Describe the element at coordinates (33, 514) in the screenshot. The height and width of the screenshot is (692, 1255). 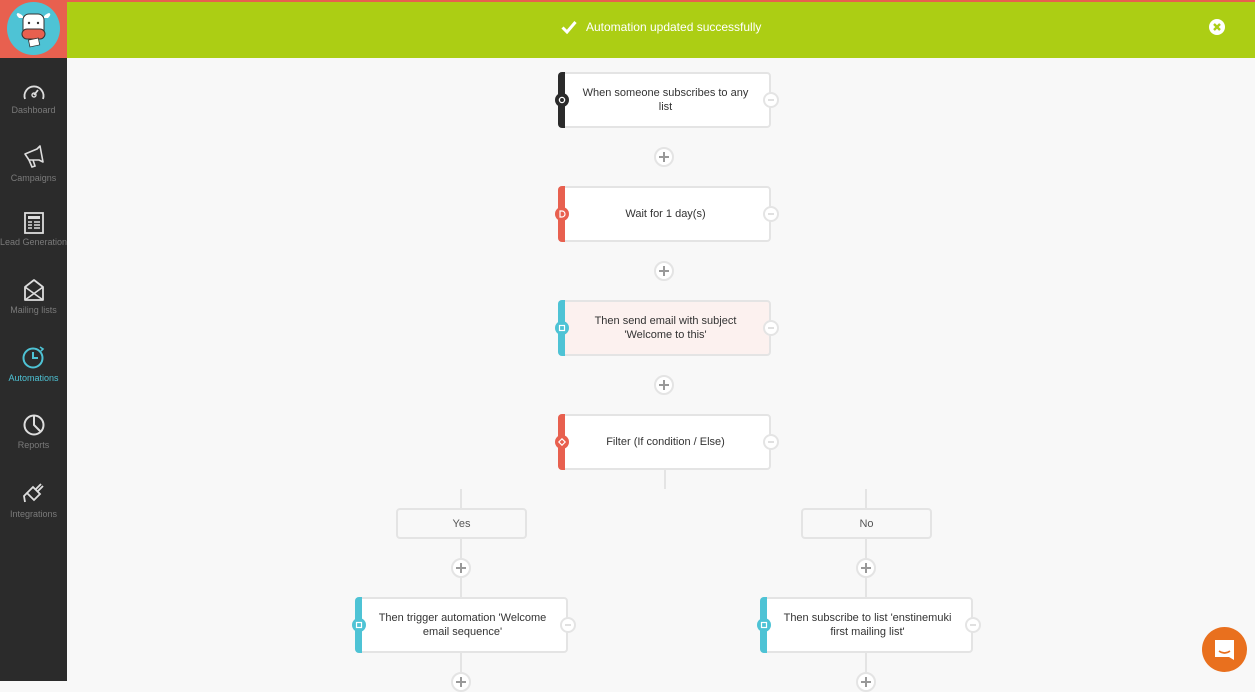
I see `sidebar-item-label: Integrations` at that location.